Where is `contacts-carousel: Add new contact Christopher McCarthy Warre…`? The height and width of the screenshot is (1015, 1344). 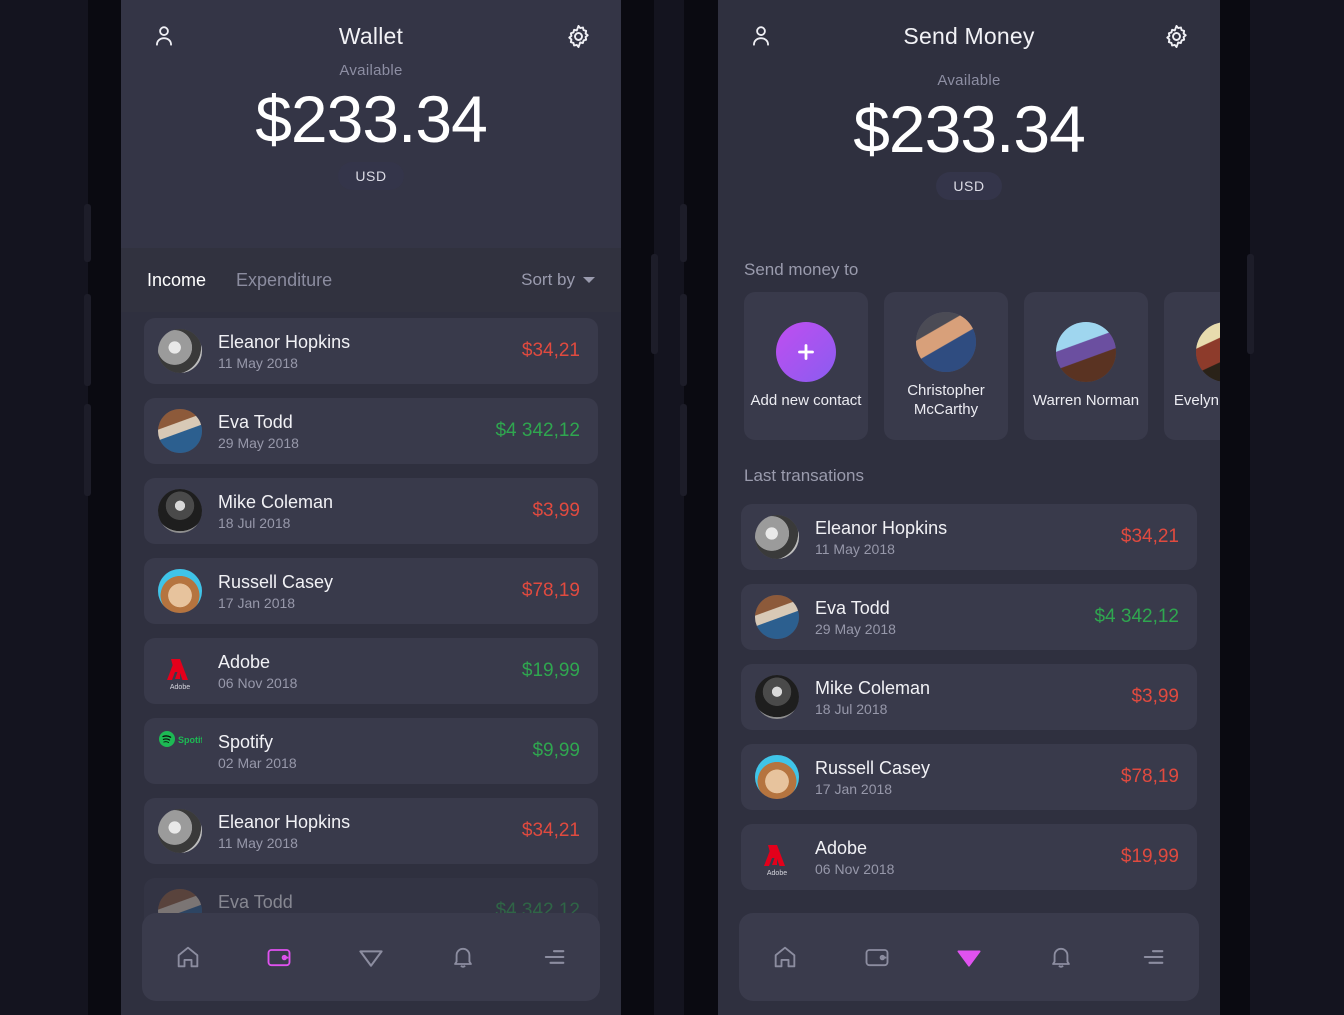
contacts-carousel: Add new contact Christopher McCarthy Warre… is located at coordinates (969, 366).